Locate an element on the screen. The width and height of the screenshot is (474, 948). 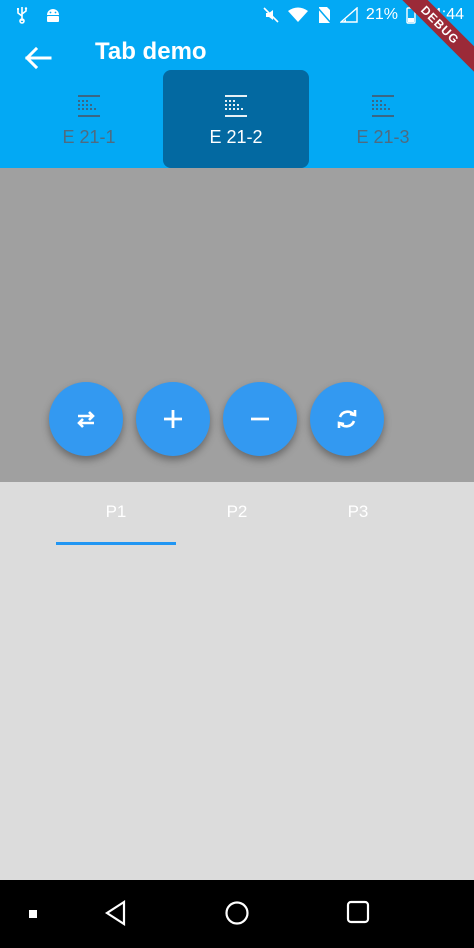
android-debug-icon is located at coordinates (53, 15).